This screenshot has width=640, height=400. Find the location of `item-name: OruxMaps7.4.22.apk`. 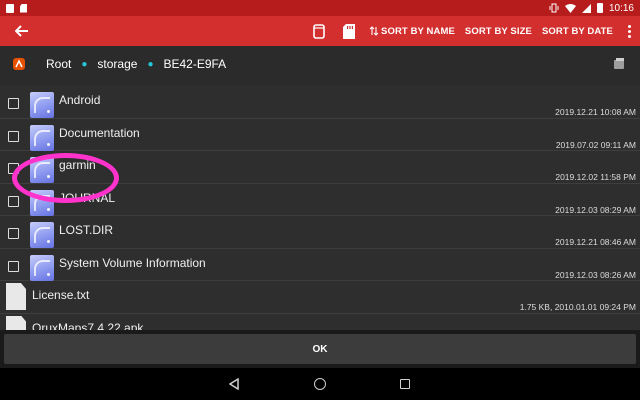

item-name: OruxMaps7.4.22.apk is located at coordinates (88, 325).